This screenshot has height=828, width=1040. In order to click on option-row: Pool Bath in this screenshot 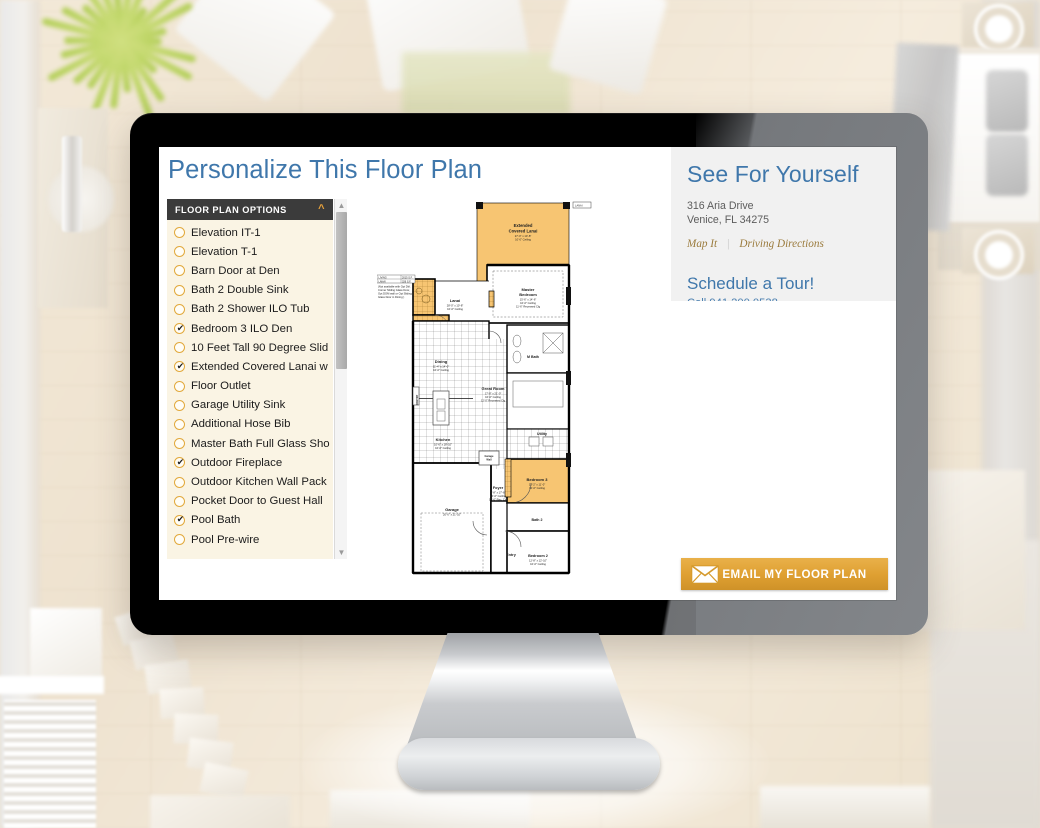, I will do `click(250, 520)`.